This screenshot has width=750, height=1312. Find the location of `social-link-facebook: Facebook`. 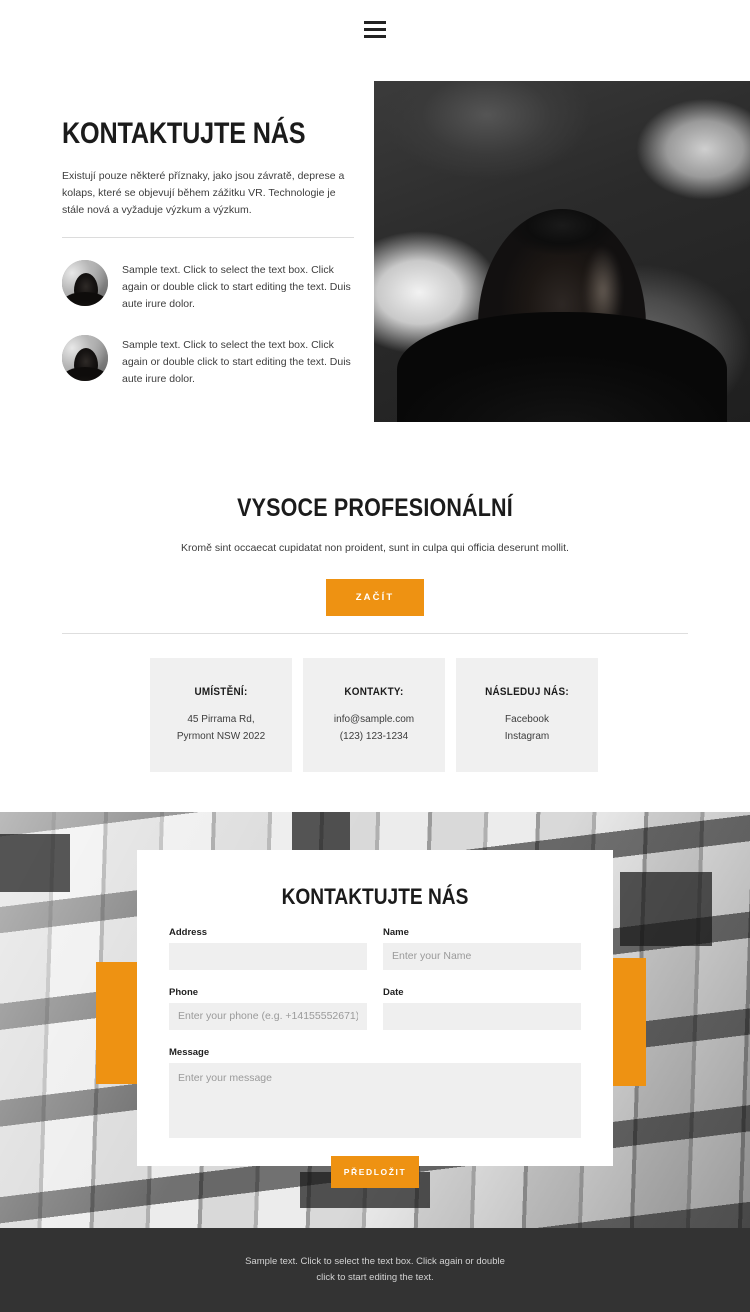

social-link-facebook: Facebook is located at coordinates (527, 720).